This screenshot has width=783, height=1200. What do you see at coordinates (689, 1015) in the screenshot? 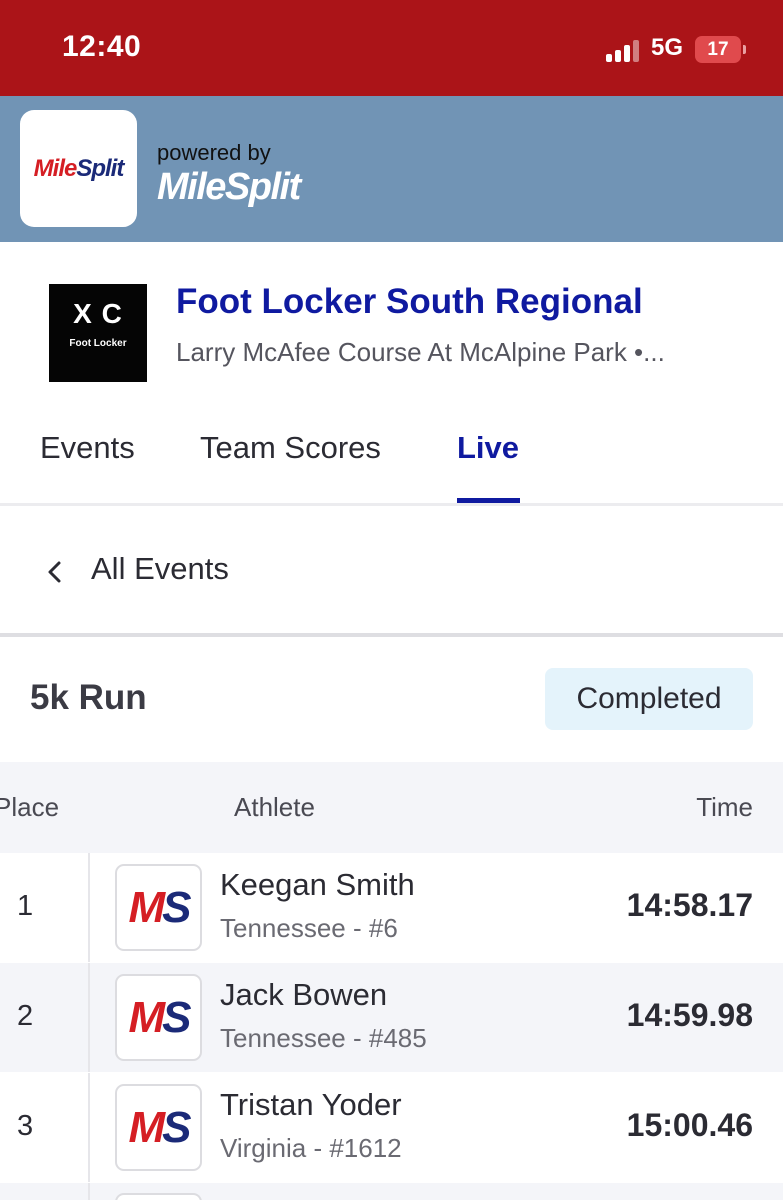
I see `athlete-time: 14:59.98` at bounding box center [689, 1015].